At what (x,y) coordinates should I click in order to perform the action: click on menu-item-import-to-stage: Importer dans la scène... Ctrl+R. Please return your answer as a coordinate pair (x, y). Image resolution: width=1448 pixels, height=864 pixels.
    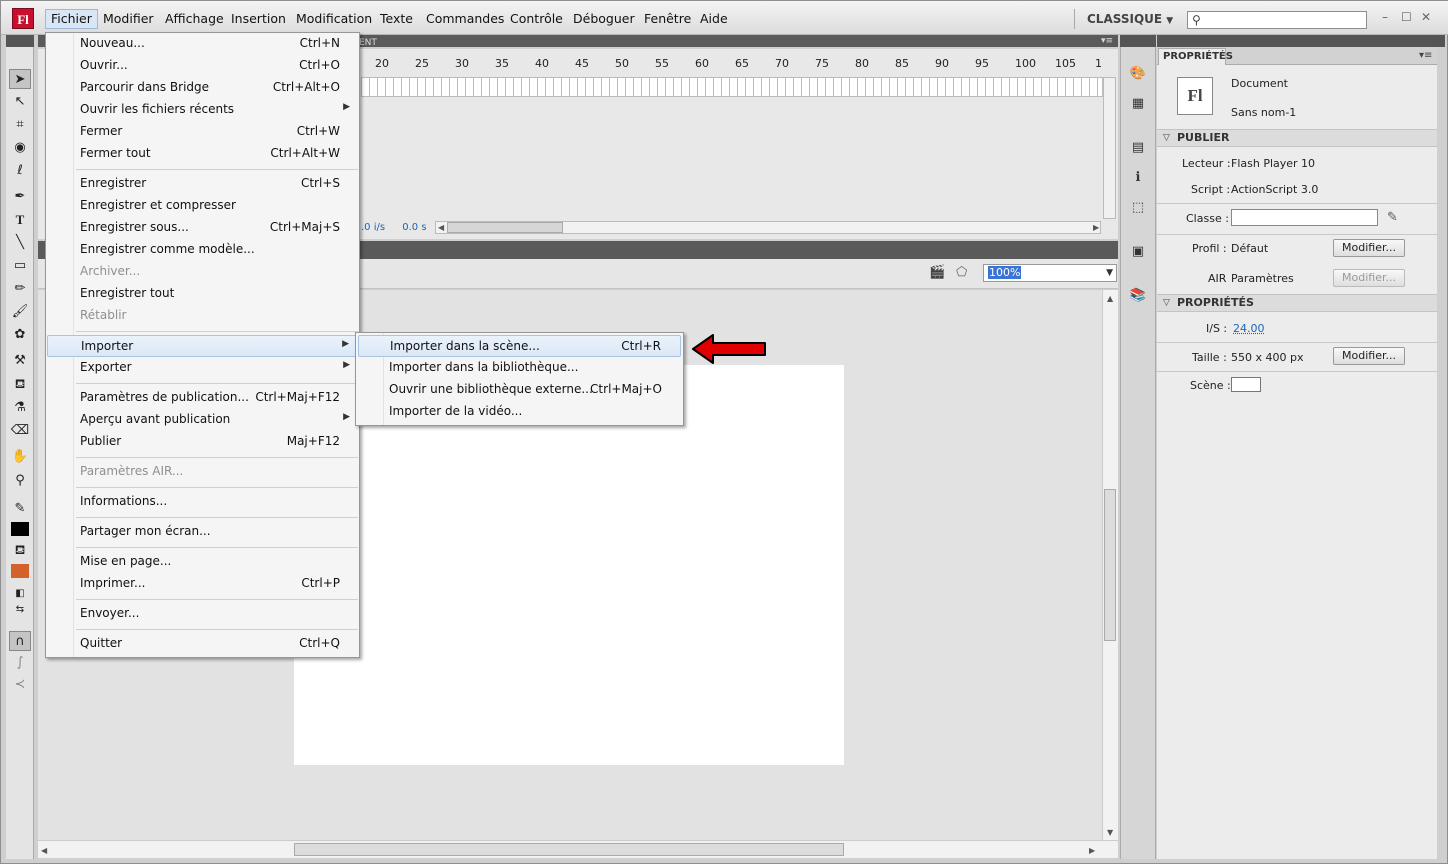
    Looking at the image, I should click on (519, 346).